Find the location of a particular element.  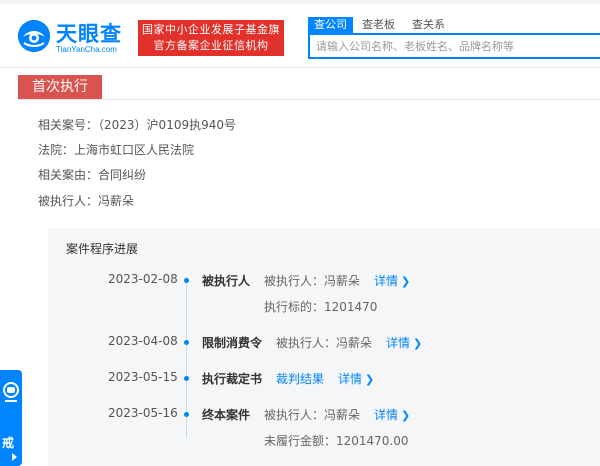

eye-logo-icon is located at coordinates (34, 36).